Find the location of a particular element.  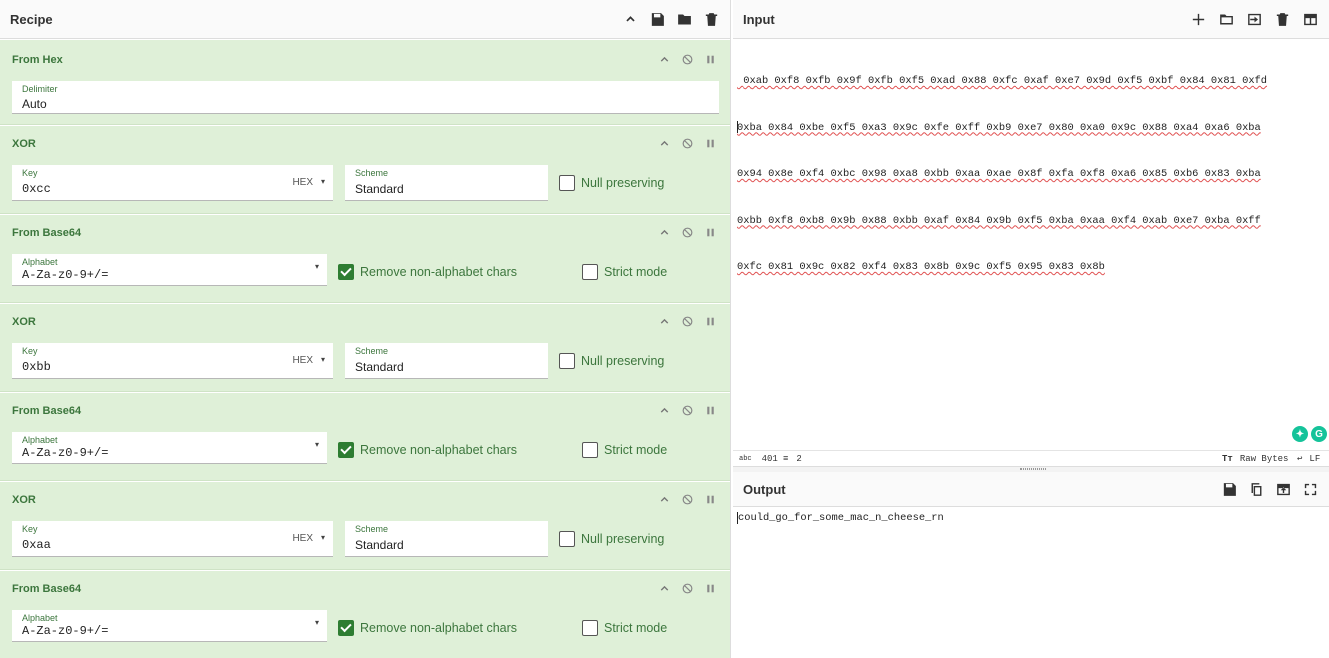

reset-layout-icon is located at coordinates (1310, 19).